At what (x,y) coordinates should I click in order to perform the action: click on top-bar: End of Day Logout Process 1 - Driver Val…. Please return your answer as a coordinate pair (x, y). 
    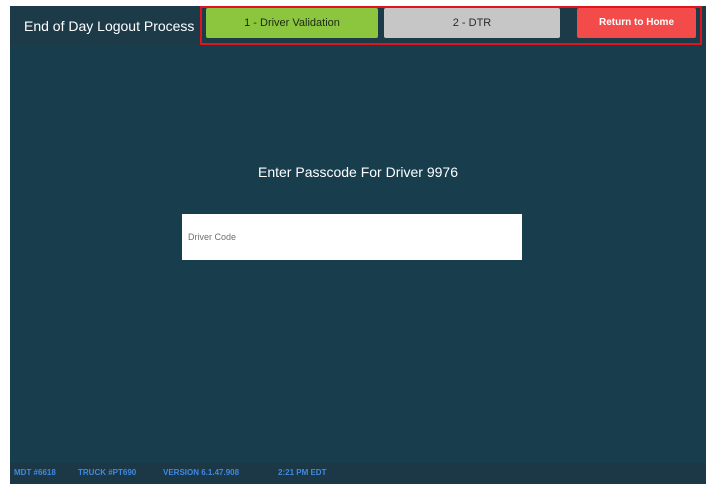
    Looking at the image, I should click on (358, 25).